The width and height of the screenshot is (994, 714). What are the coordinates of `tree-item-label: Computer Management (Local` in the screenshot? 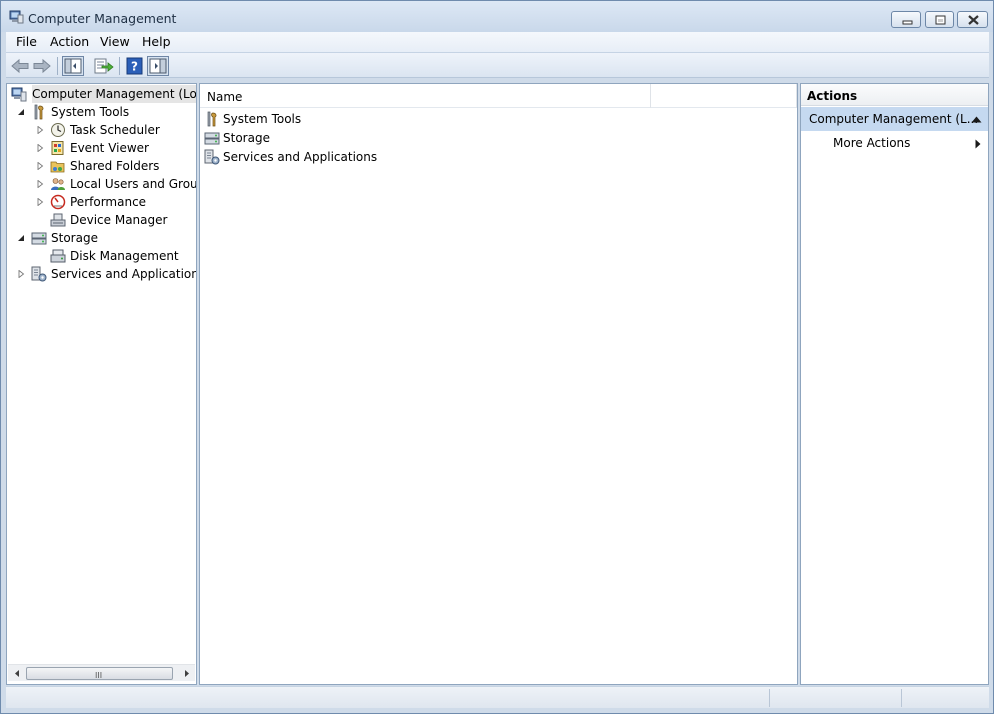 It's located at (114, 94).